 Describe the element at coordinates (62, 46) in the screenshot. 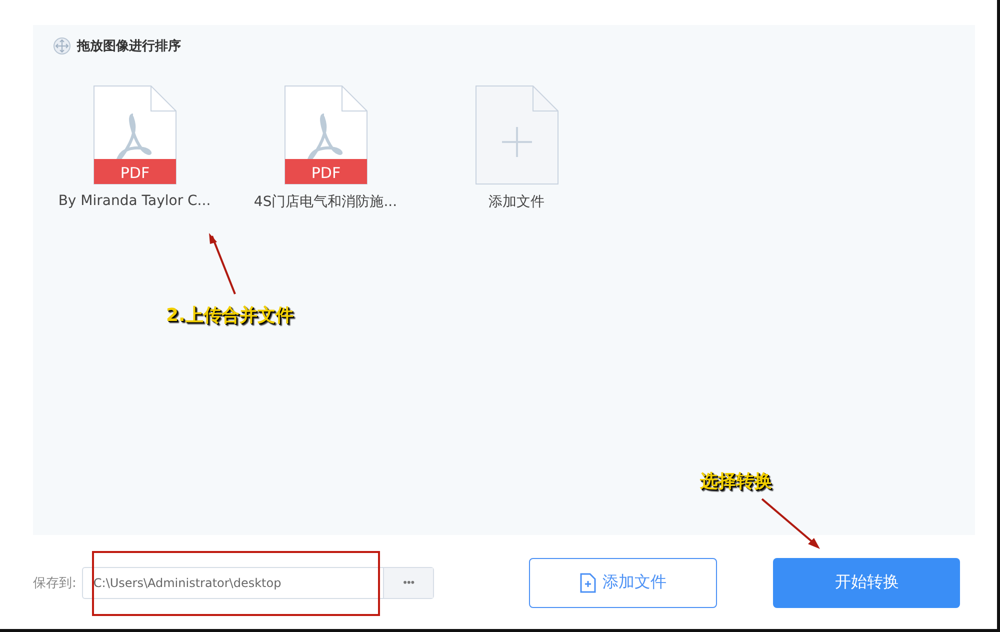

I see `move-icon` at that location.